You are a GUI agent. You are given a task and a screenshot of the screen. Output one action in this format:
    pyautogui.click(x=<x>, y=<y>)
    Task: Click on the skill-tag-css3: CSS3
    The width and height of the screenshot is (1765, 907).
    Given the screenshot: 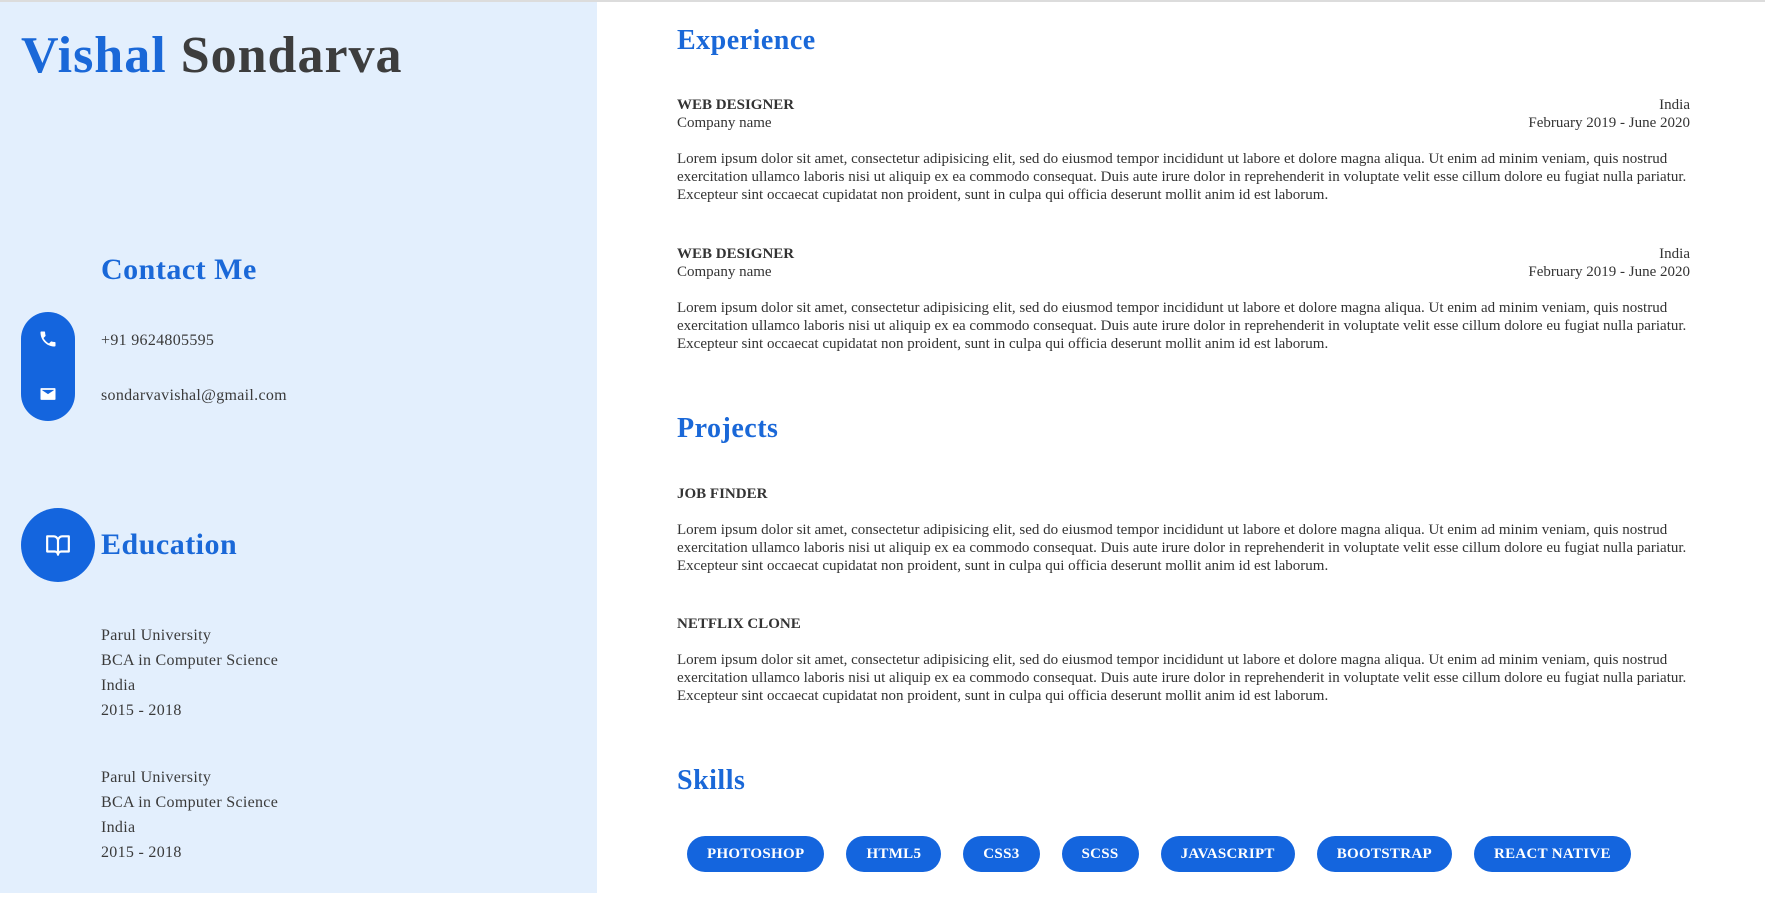 What is the action you would take?
    pyautogui.click(x=1001, y=854)
    